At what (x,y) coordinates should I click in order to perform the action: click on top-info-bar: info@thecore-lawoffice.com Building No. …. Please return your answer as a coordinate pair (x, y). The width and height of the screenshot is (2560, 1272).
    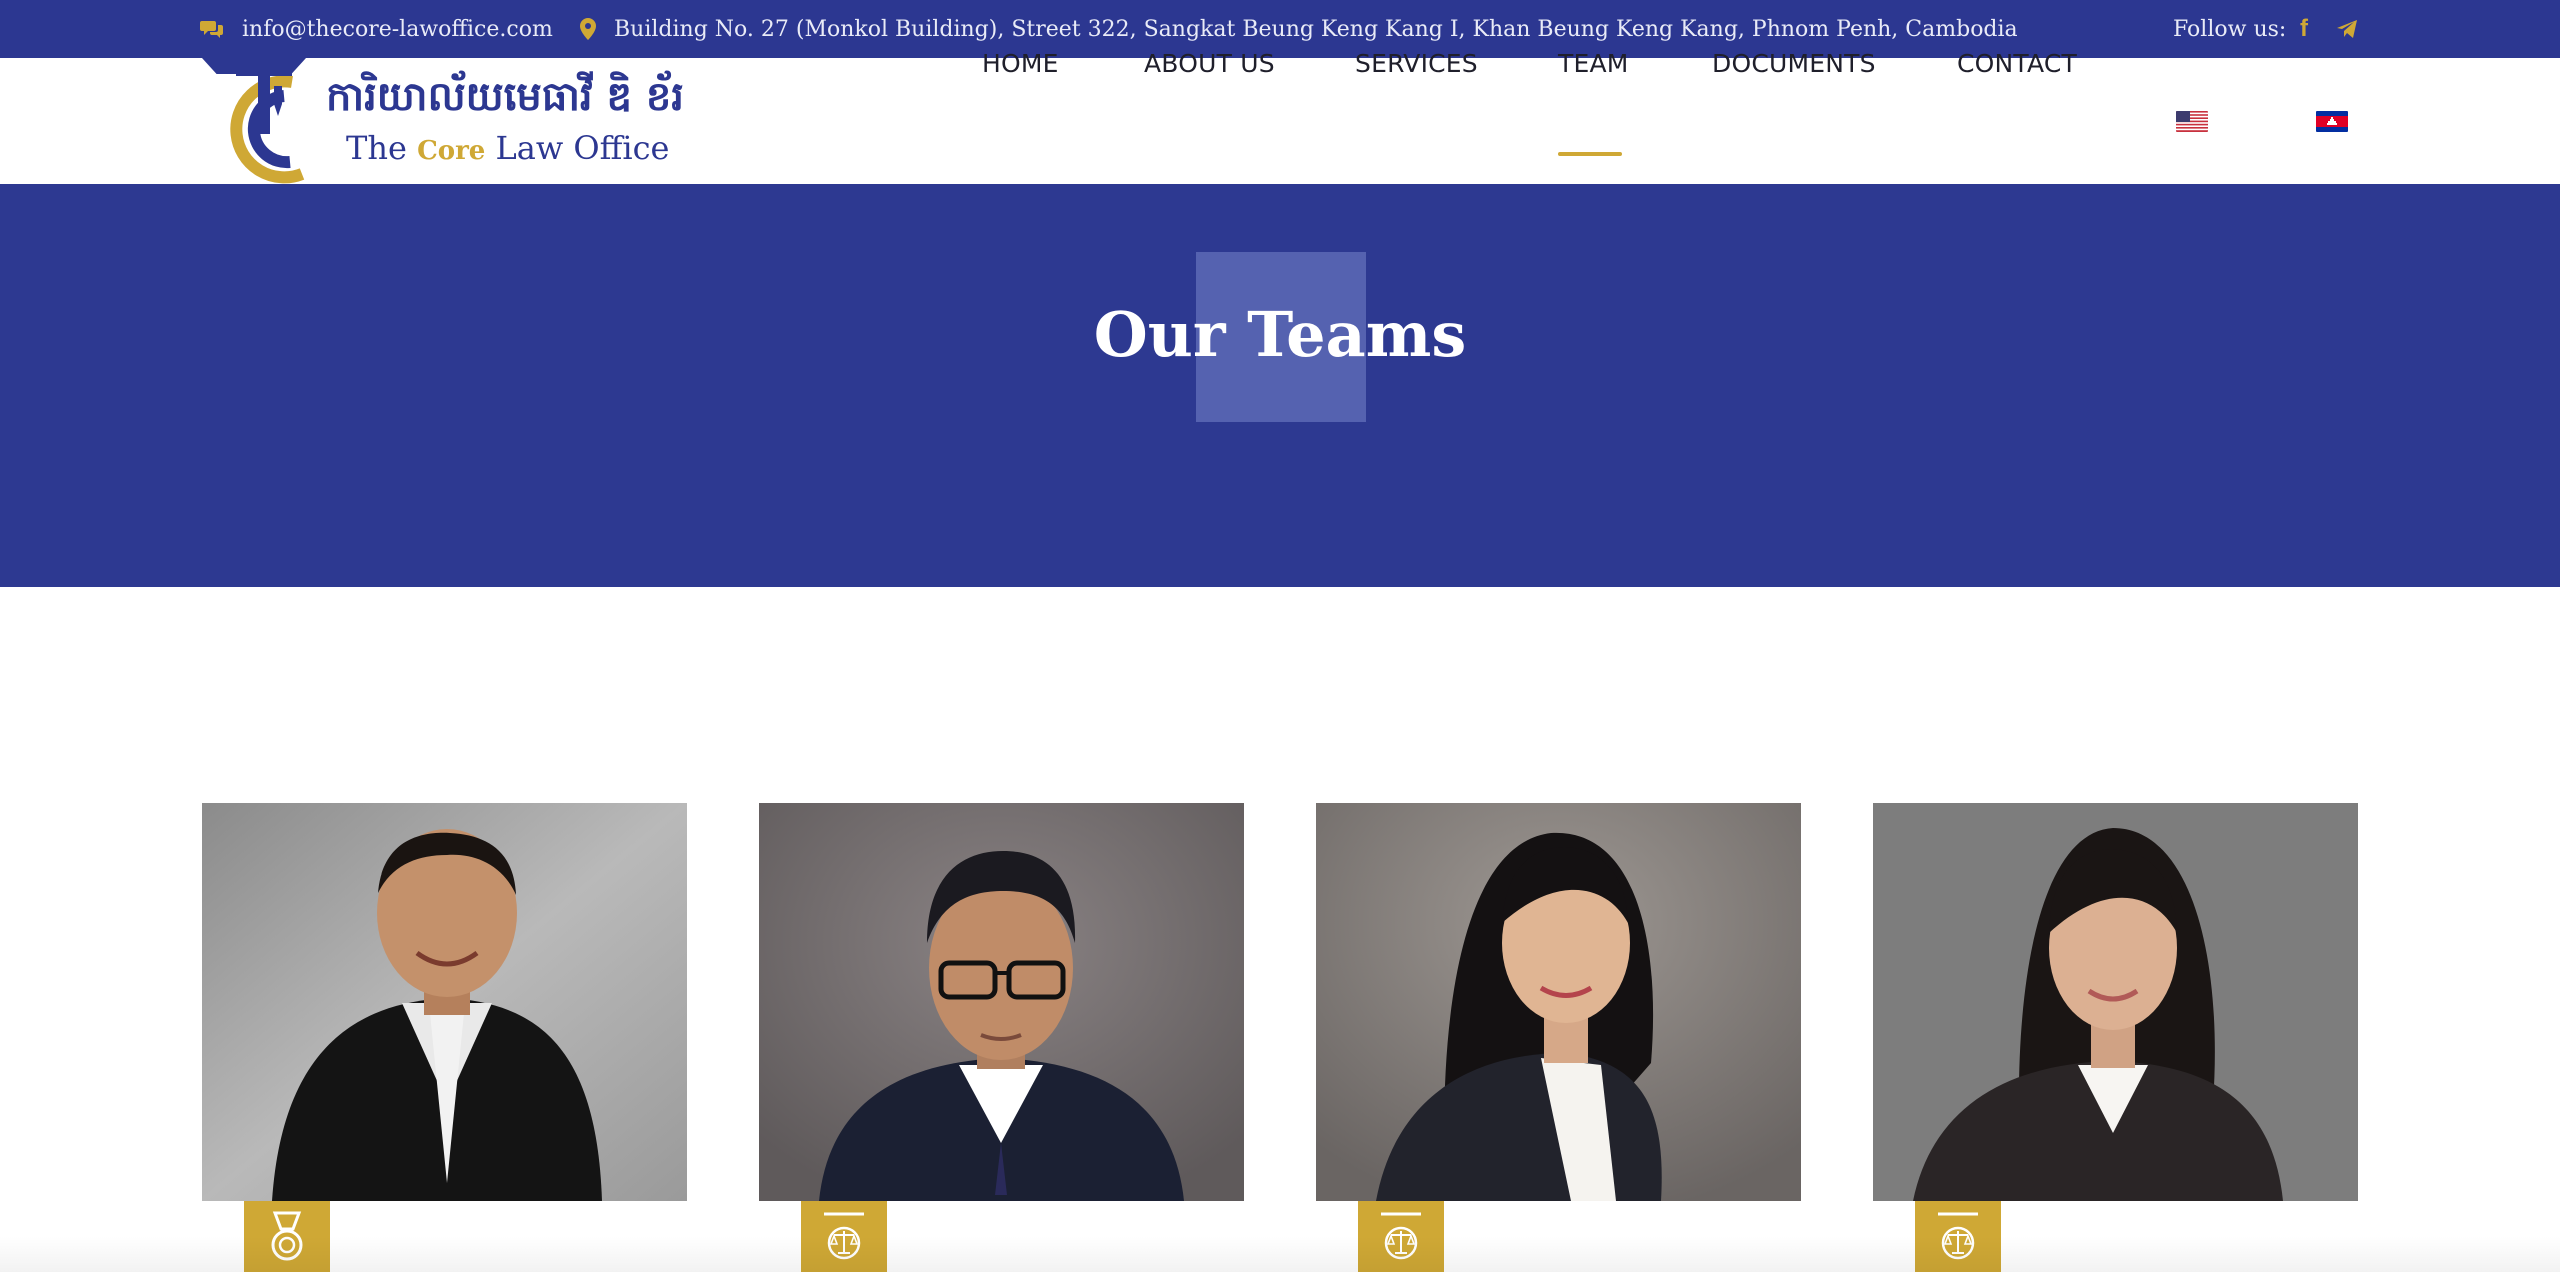
    Looking at the image, I should click on (1280, 29).